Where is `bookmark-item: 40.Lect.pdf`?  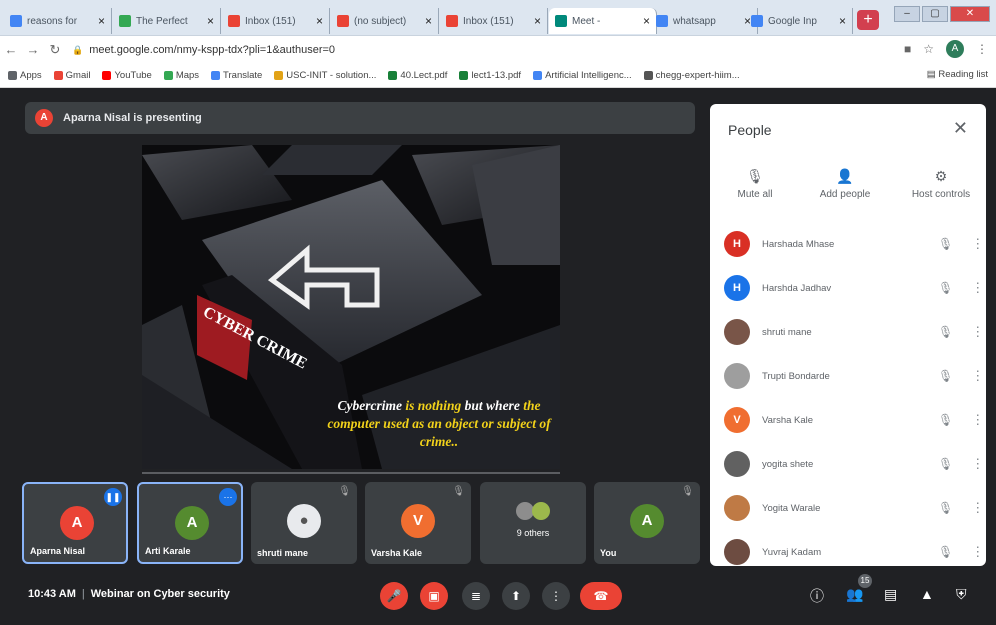 bookmark-item: 40.Lect.pdf is located at coordinates (417, 75).